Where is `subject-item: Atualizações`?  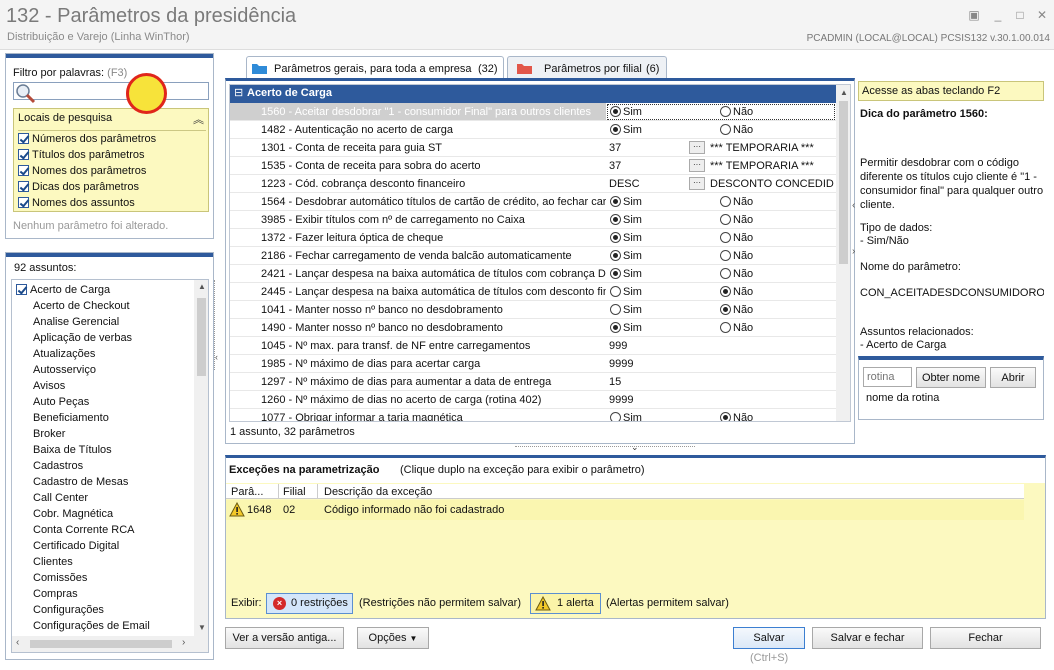
subject-item: Atualizações is located at coordinates (55, 354).